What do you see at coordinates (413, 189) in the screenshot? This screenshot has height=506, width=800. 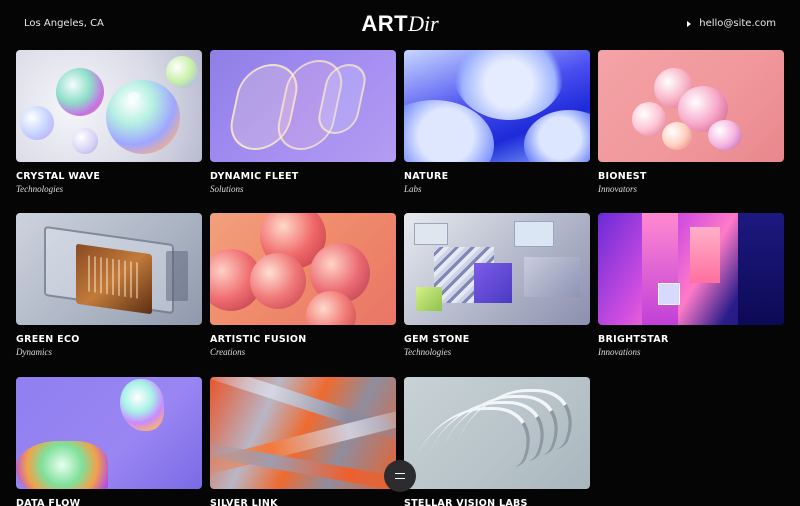 I see `project-subtitle: Labs` at bounding box center [413, 189].